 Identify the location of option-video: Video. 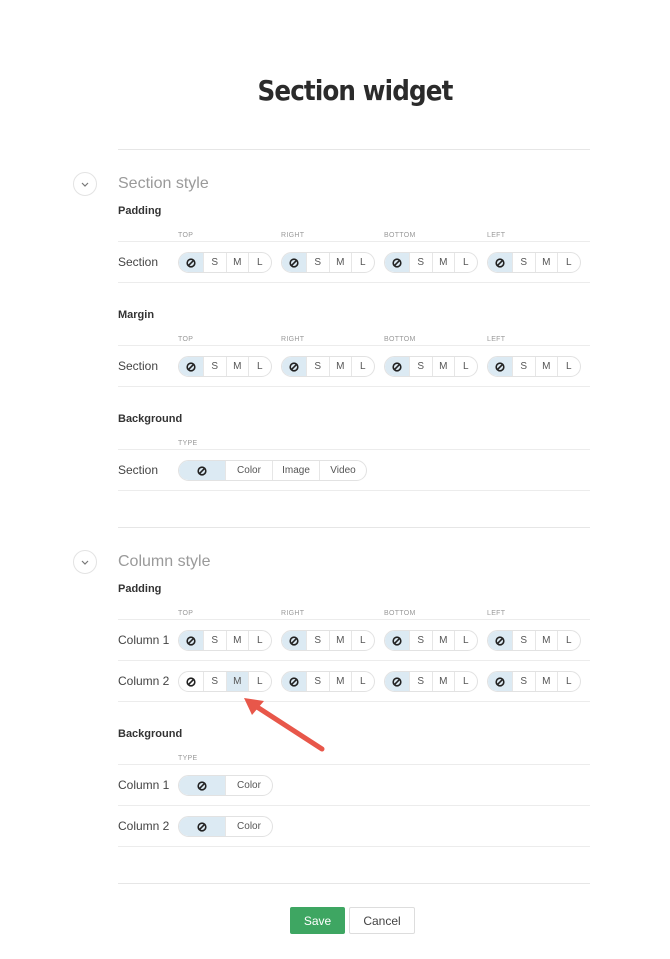
(342, 470).